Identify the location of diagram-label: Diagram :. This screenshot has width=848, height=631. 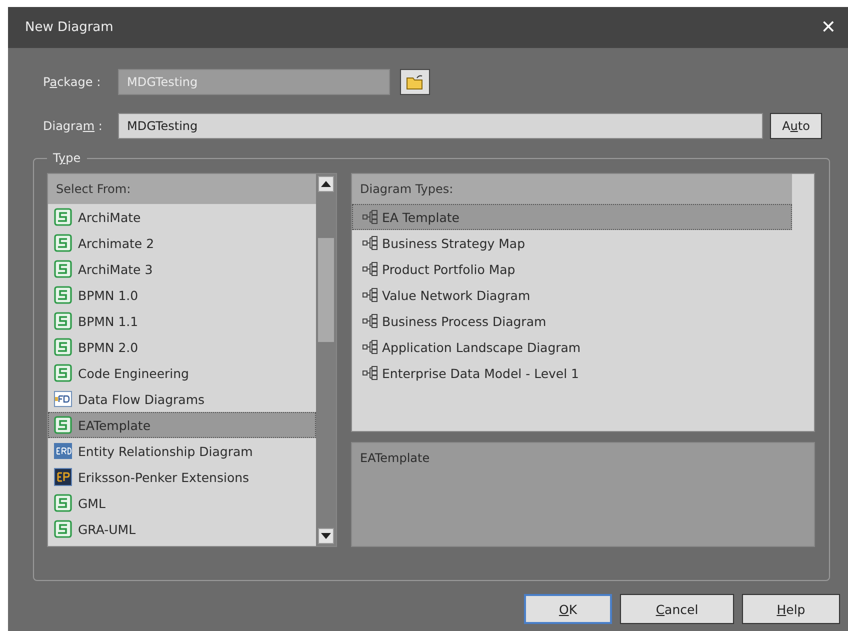
(73, 126).